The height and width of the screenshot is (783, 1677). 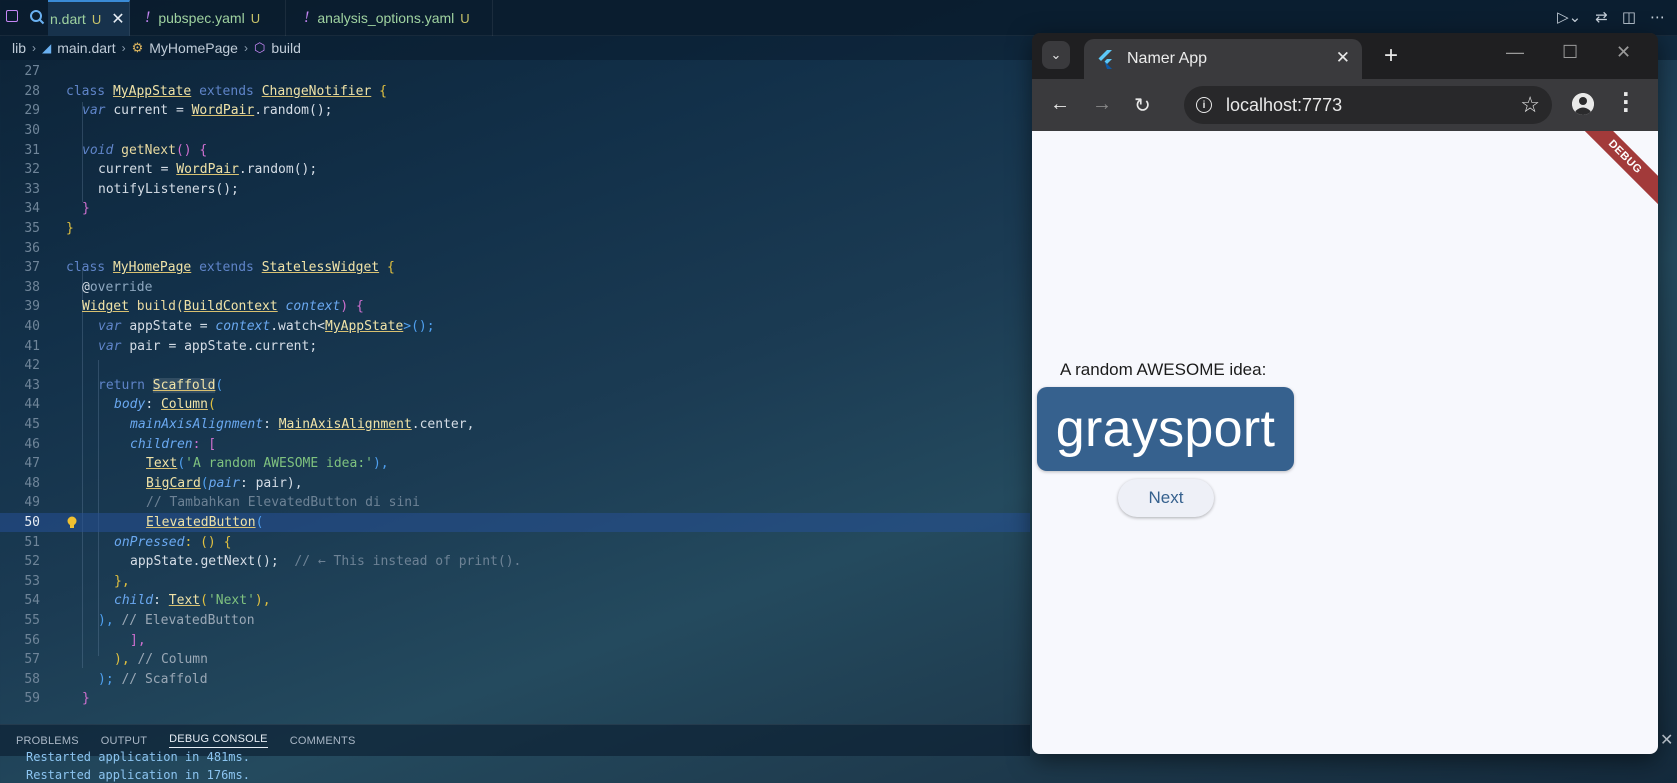 What do you see at coordinates (32, 405) in the screenshot?
I see `line-number: 44` at bounding box center [32, 405].